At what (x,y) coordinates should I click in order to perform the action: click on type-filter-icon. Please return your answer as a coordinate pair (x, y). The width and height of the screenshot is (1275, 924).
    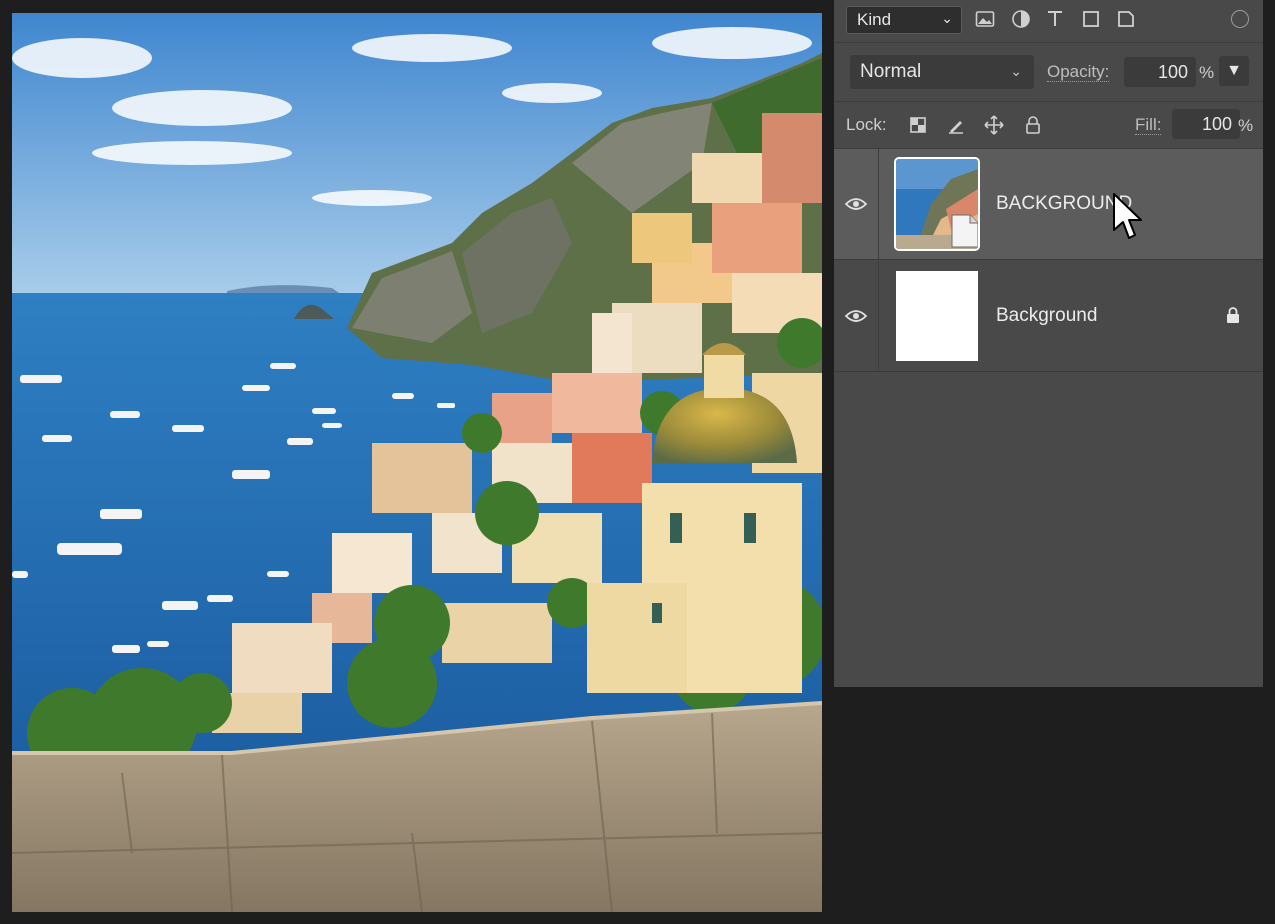
    Looking at the image, I should click on (1055, 19).